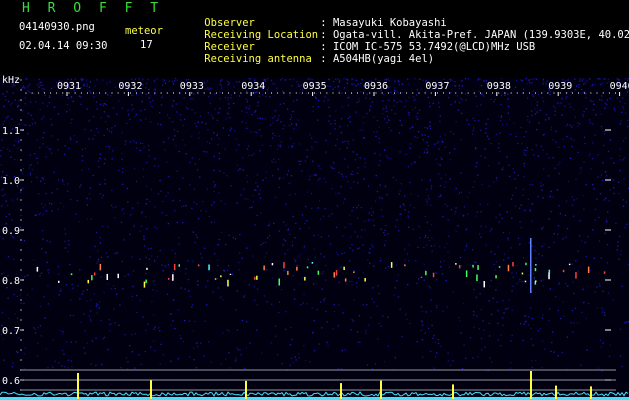 The width and height of the screenshot is (629, 400). What do you see at coordinates (146, 45) in the screenshot?
I see `meteor-count: 17` at bounding box center [146, 45].